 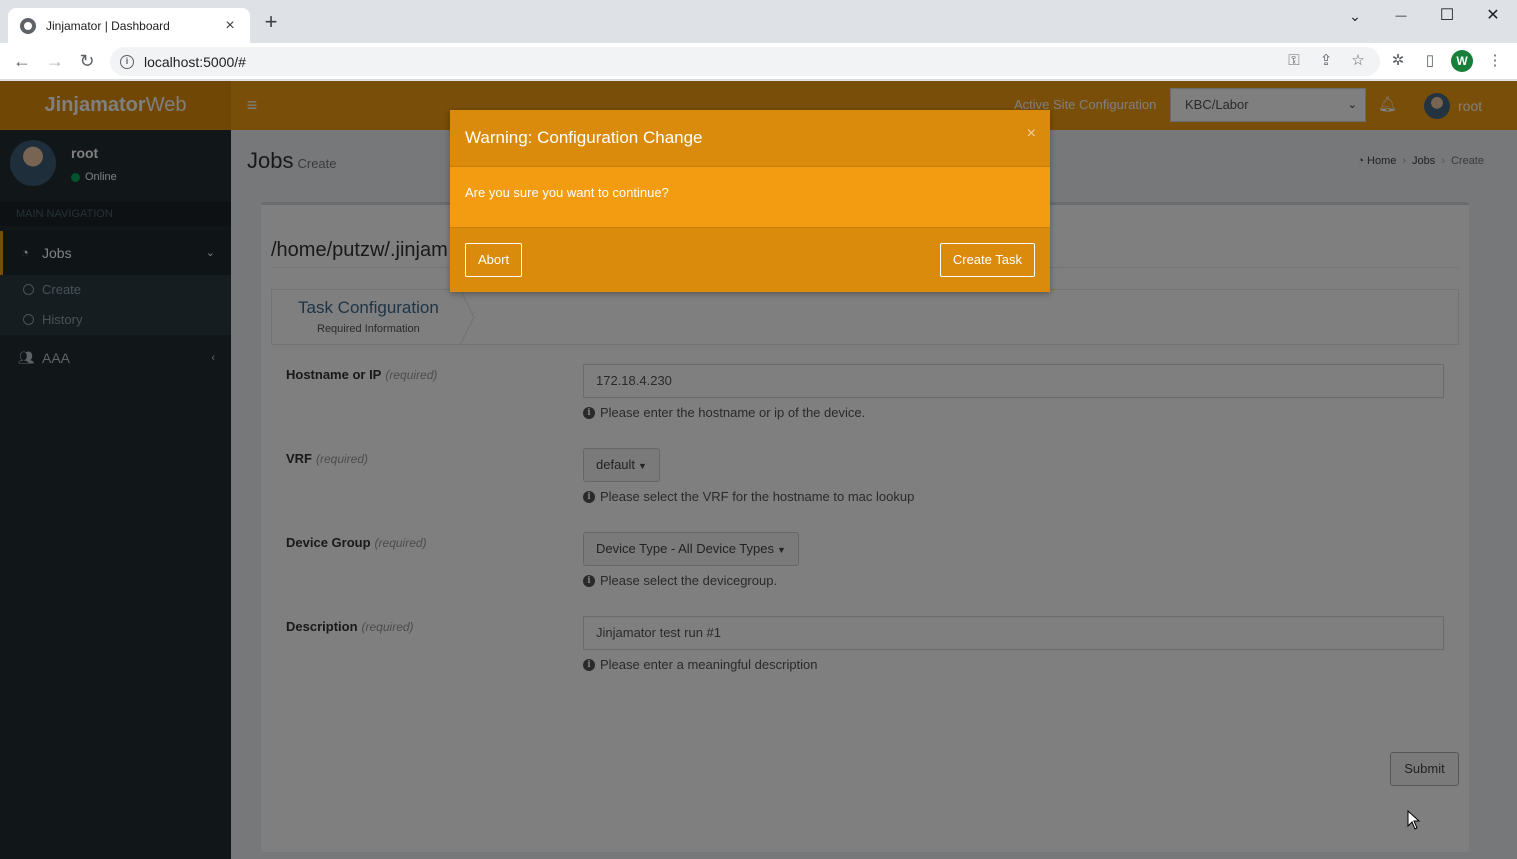 I want to click on modal-header: Warning: Configuration Change ×, so click(x=750, y=138).